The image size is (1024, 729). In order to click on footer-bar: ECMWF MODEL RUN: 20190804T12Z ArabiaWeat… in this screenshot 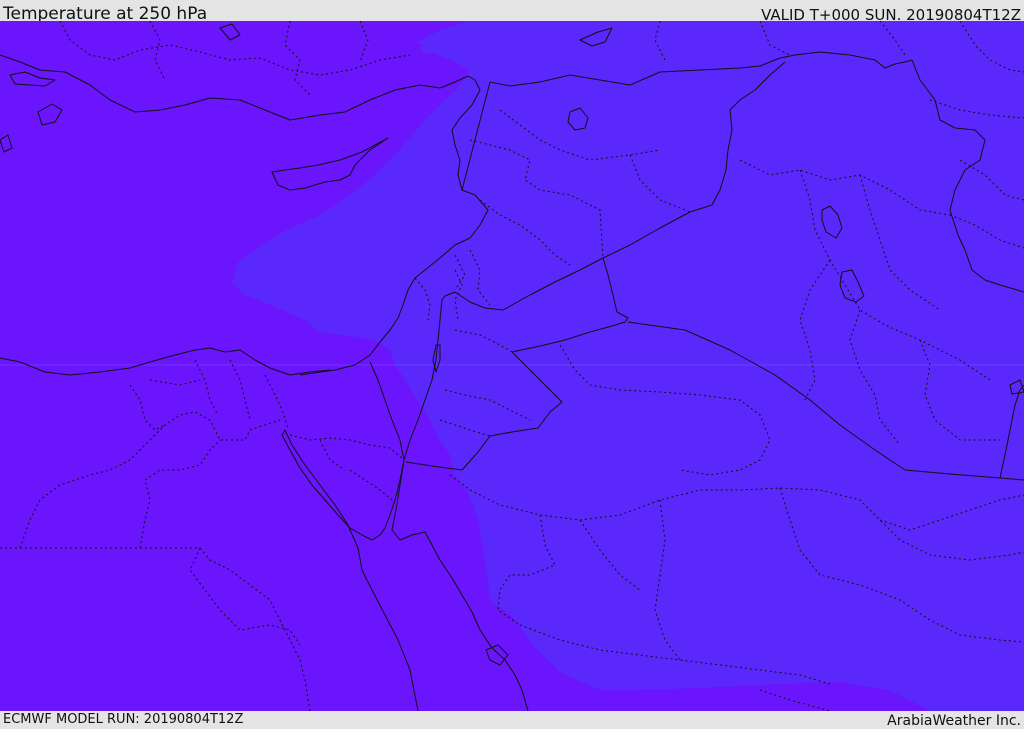, I will do `click(512, 720)`.